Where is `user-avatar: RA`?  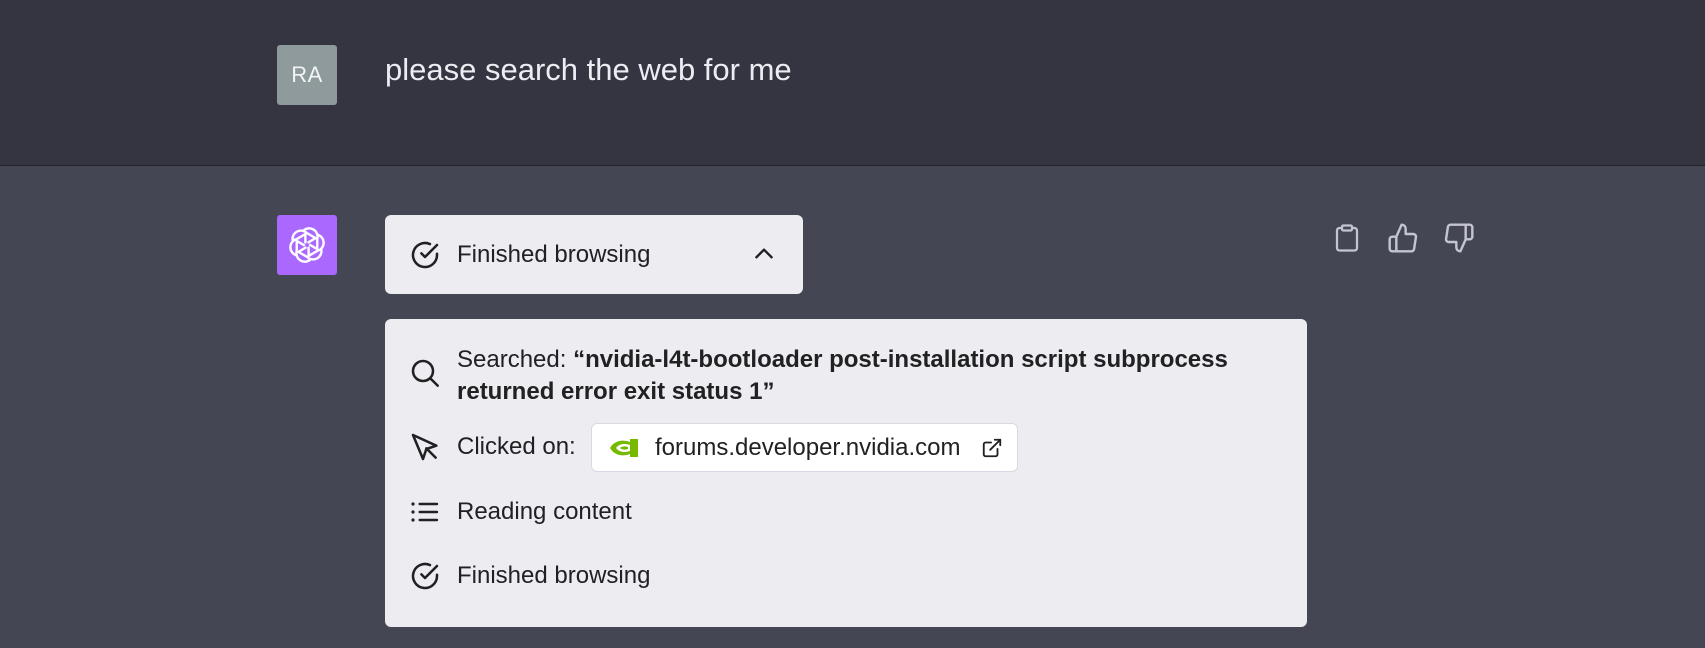
user-avatar: RA is located at coordinates (307, 75).